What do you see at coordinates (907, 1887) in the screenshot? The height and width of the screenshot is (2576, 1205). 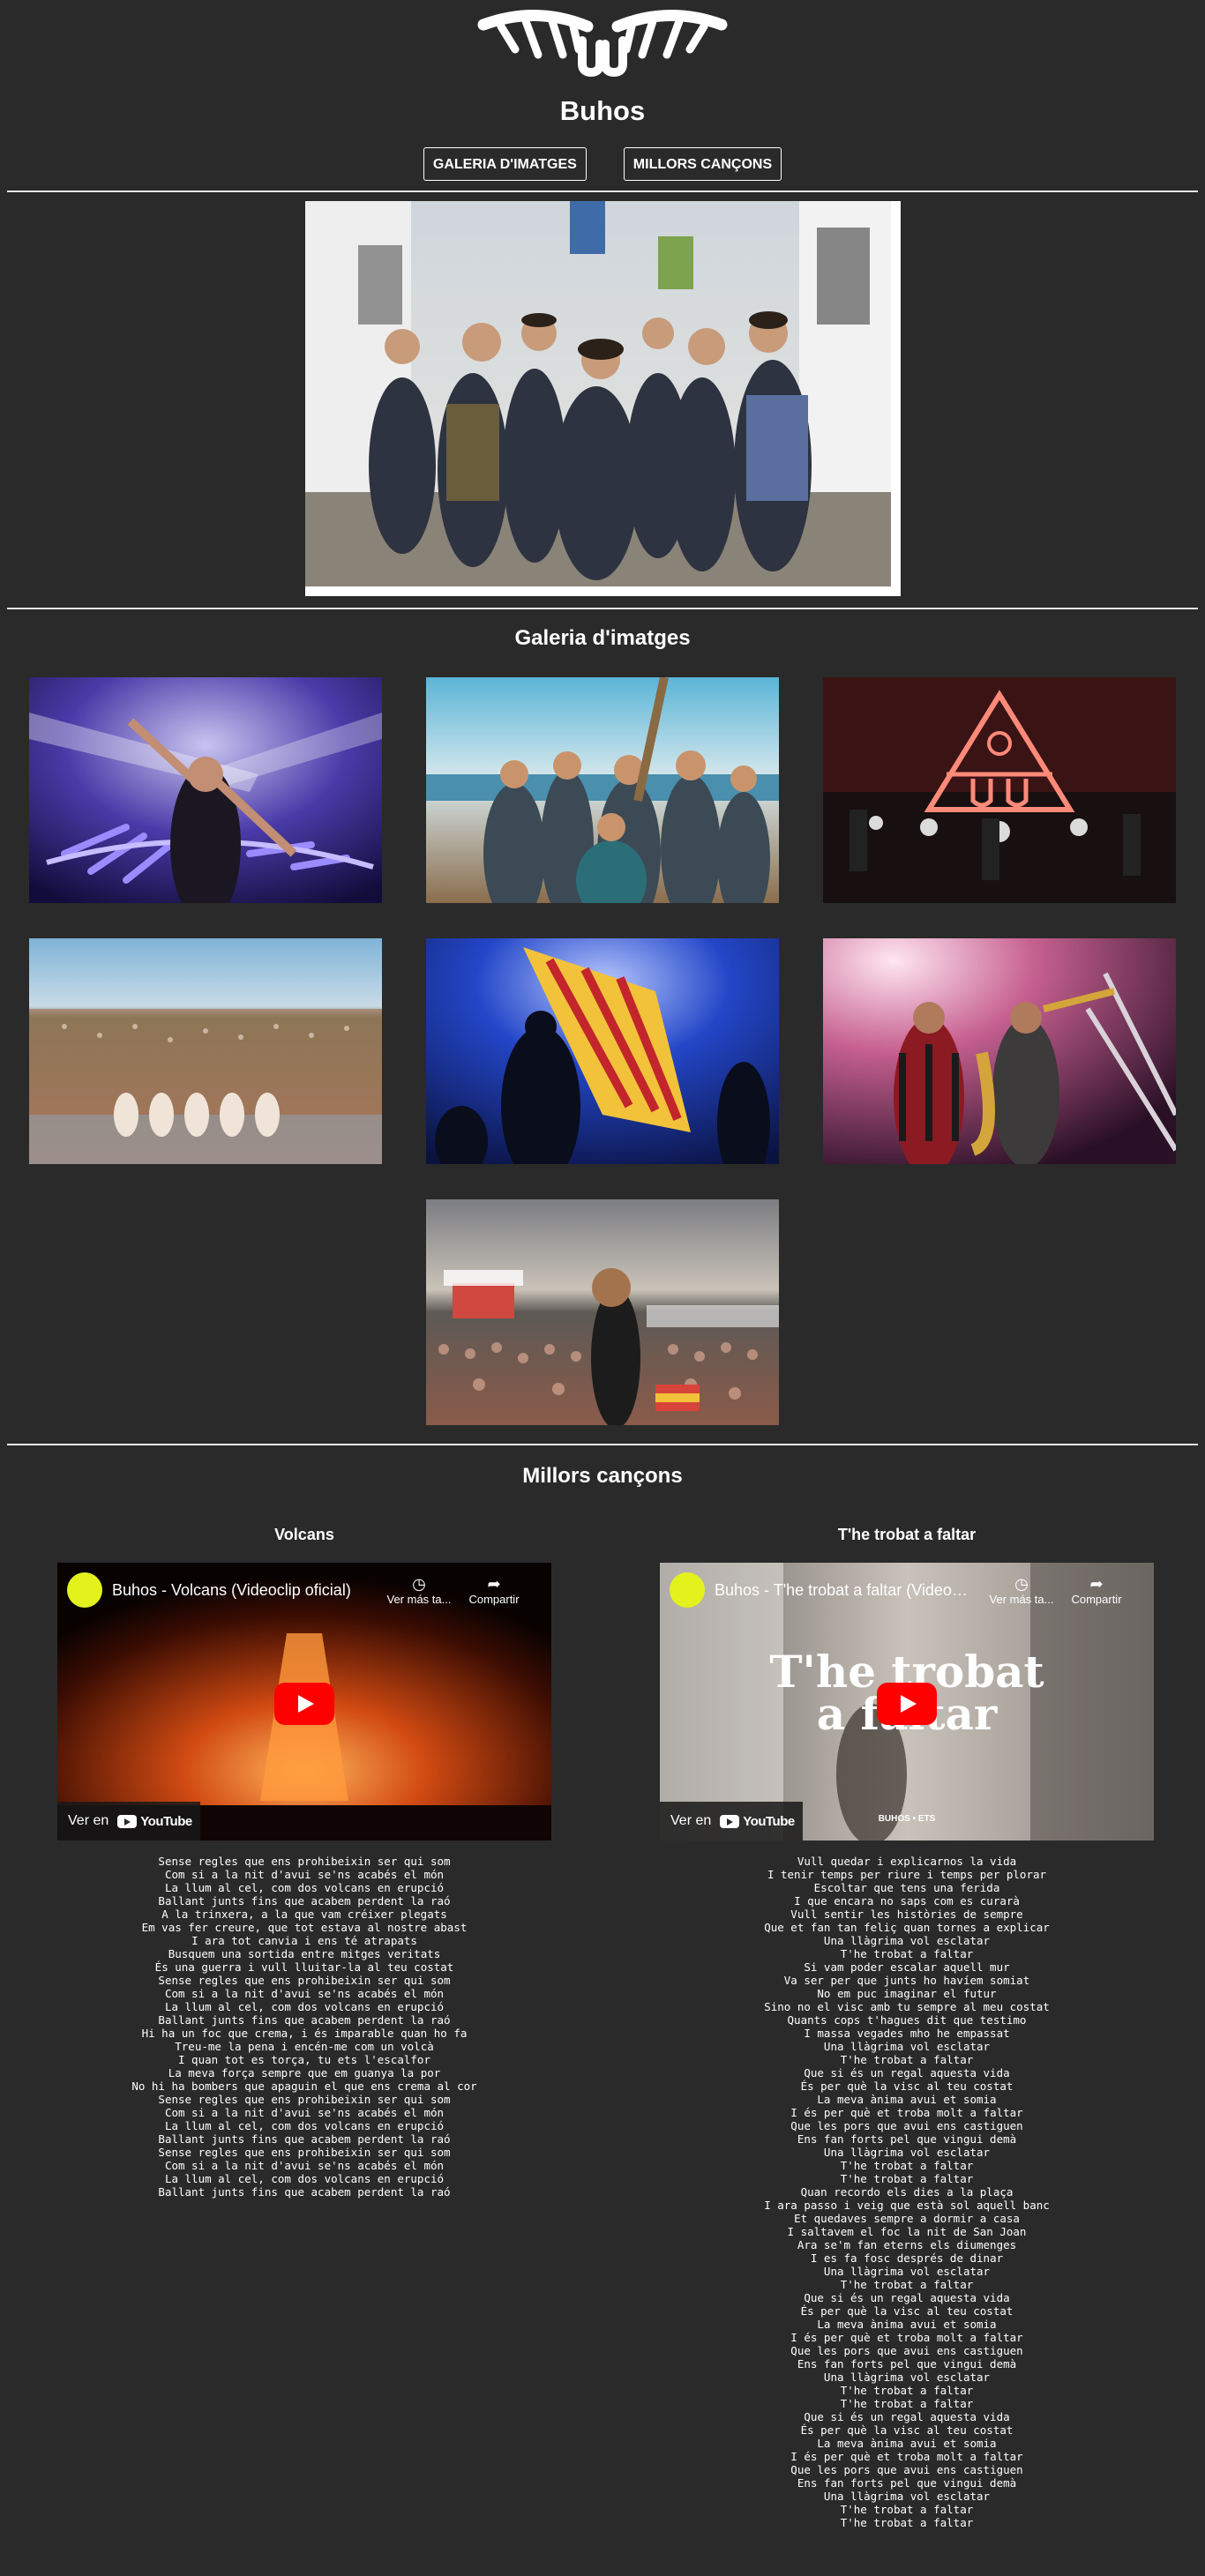 I see `lyric-line: Escoltar que tens una ferida` at bounding box center [907, 1887].